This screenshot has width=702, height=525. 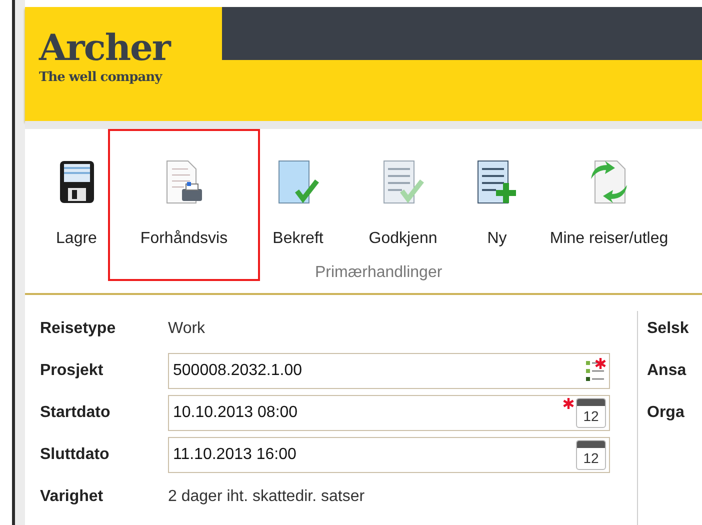 What do you see at coordinates (389, 371) in the screenshot?
I see `lookup-field: 500008.2032.1.00` at bounding box center [389, 371].